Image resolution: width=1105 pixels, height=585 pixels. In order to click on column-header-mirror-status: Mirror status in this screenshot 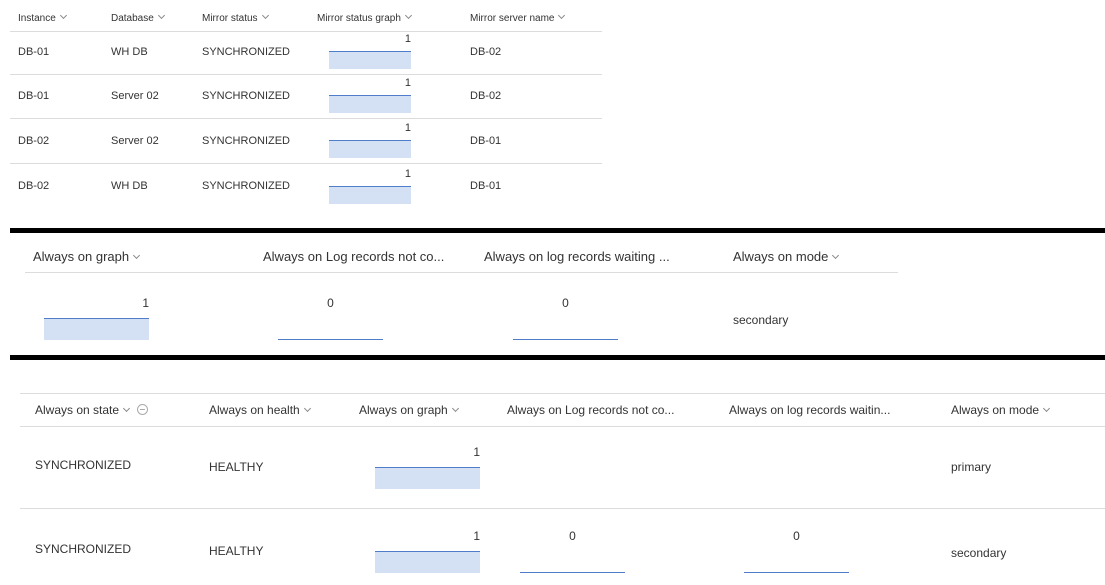, I will do `click(235, 17)`.